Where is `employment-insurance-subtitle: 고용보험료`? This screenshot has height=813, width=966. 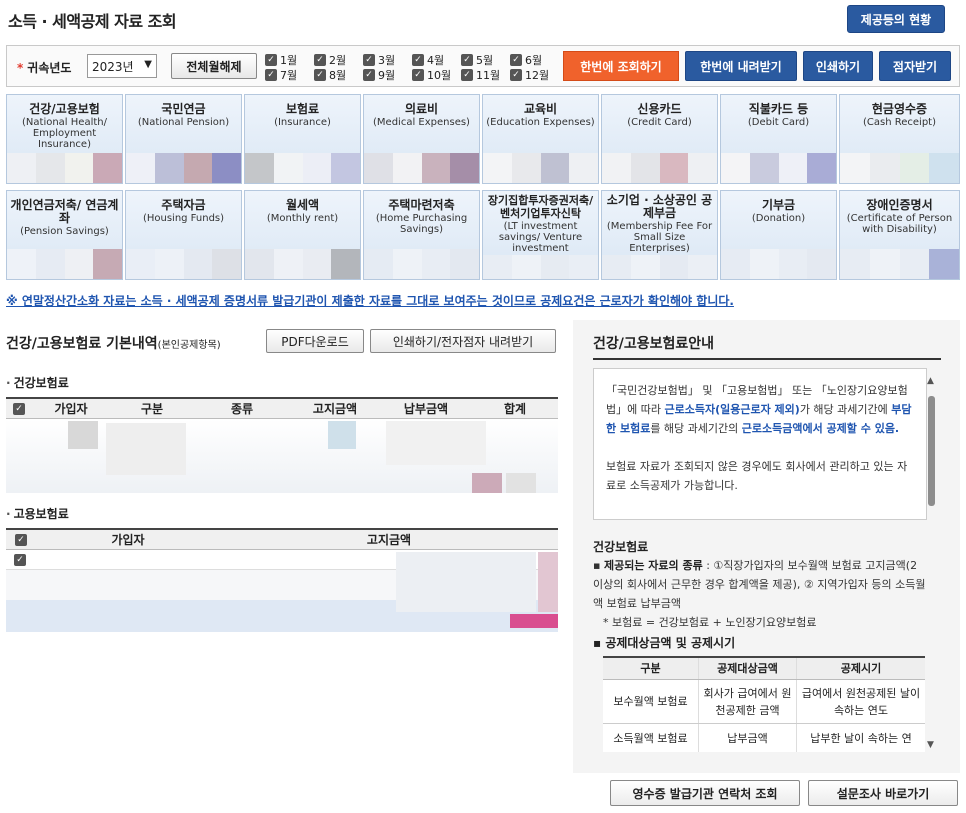 employment-insurance-subtitle: 고용보험료 is located at coordinates (37, 513).